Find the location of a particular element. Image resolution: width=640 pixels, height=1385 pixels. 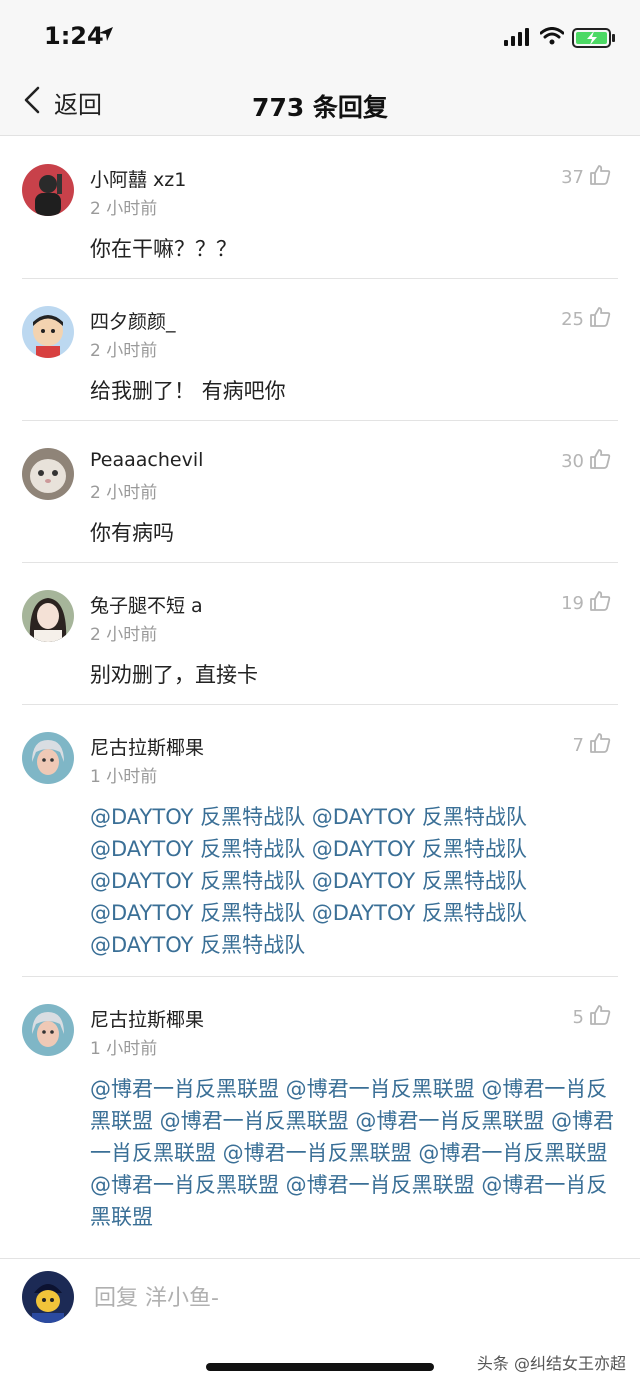

like-button: 37 is located at coordinates (586, 177).